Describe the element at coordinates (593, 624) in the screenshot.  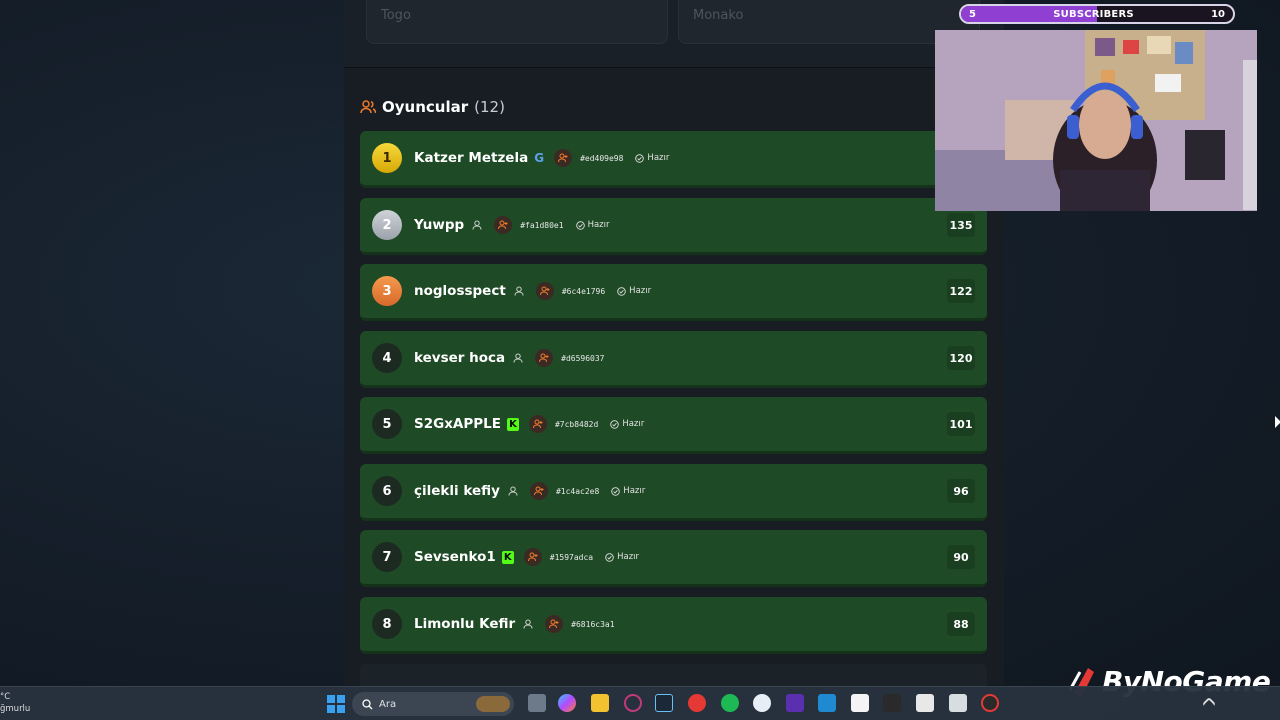
I see `player-id: #6816c3a1` at that location.